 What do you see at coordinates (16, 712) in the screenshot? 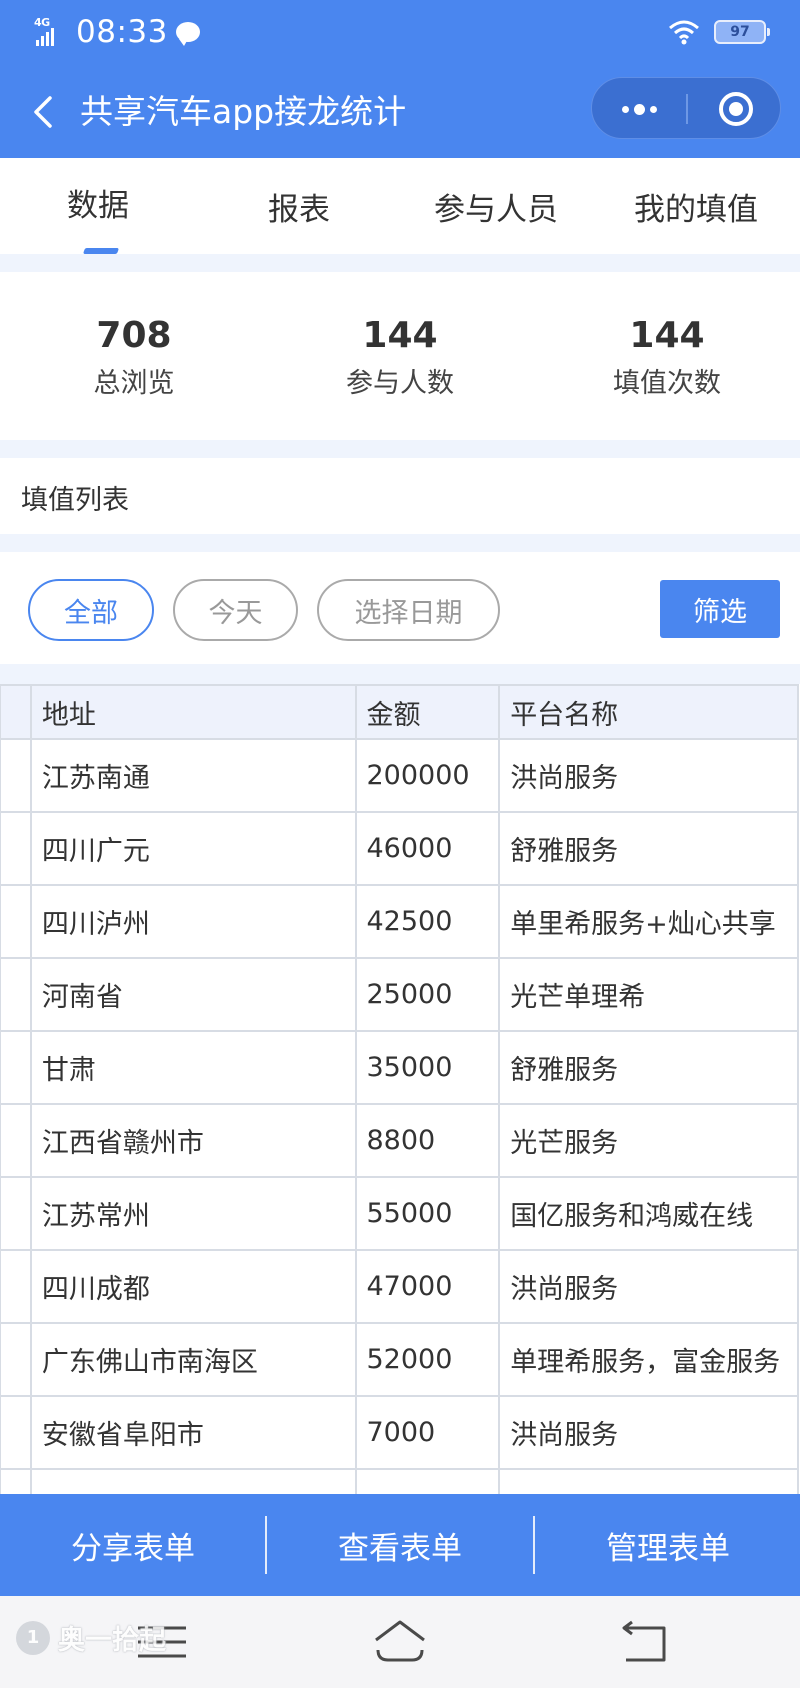
I see `table-header-cell` at bounding box center [16, 712].